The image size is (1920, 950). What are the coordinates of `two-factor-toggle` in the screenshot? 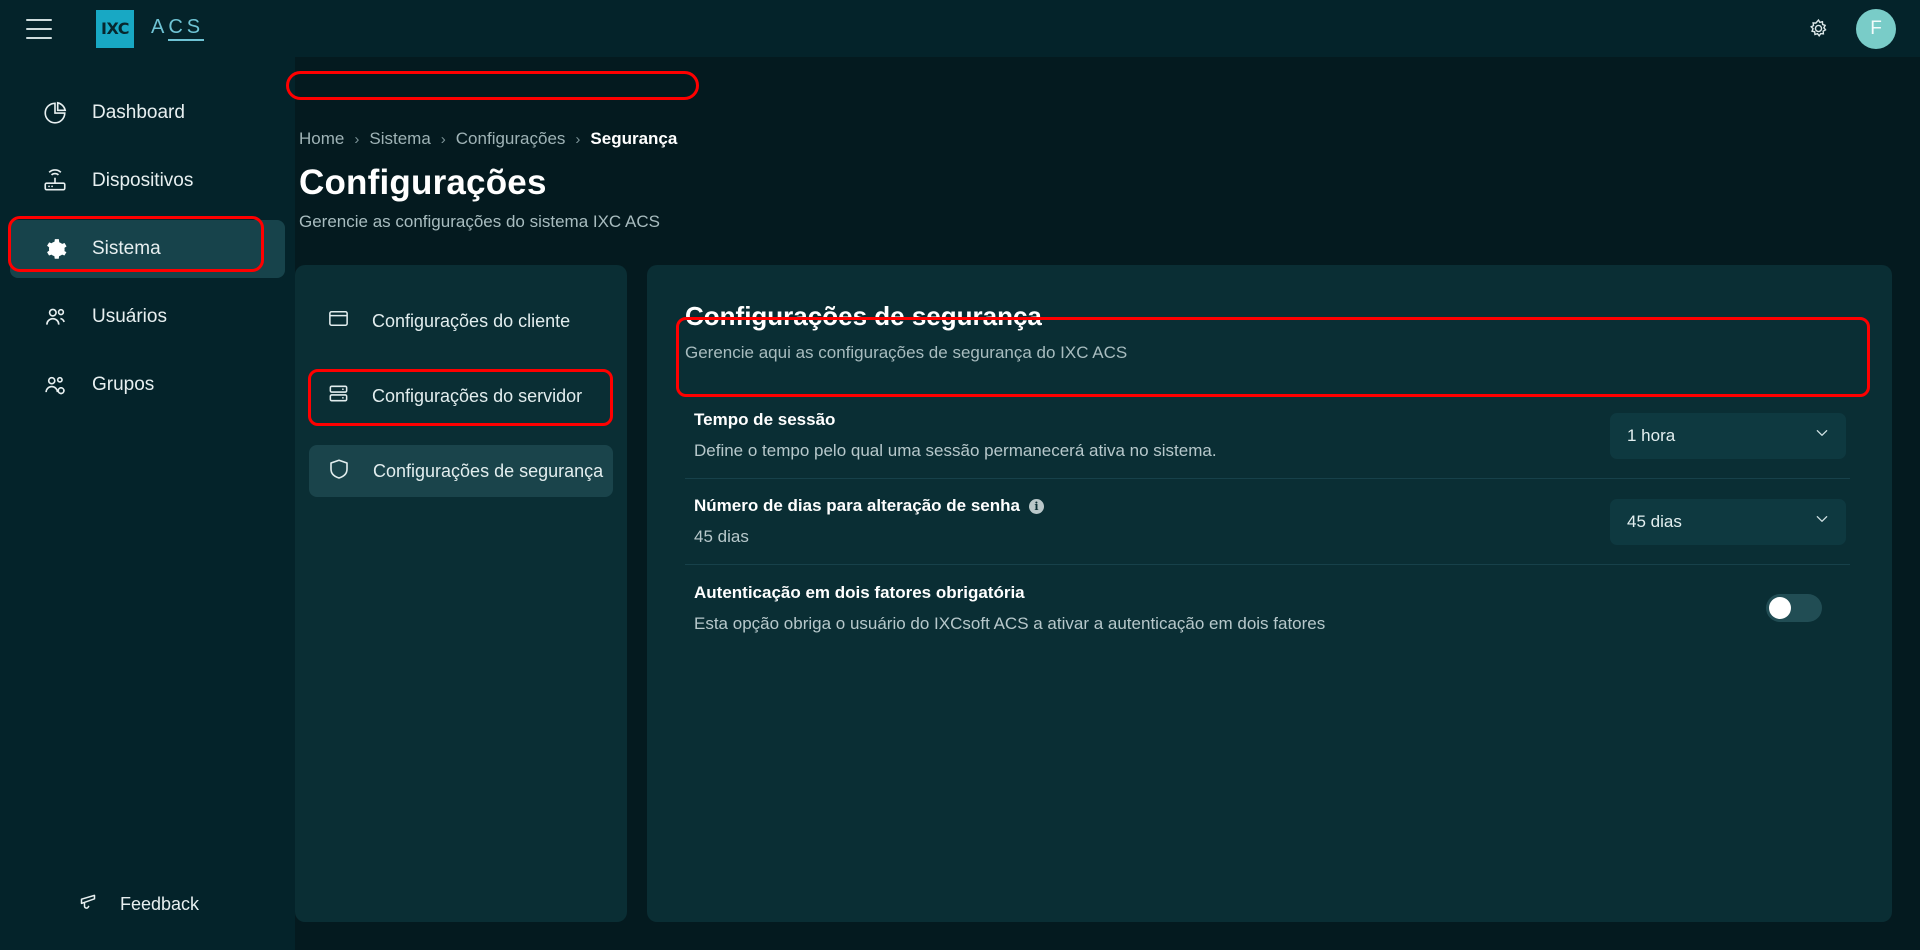 It's located at (1794, 608).